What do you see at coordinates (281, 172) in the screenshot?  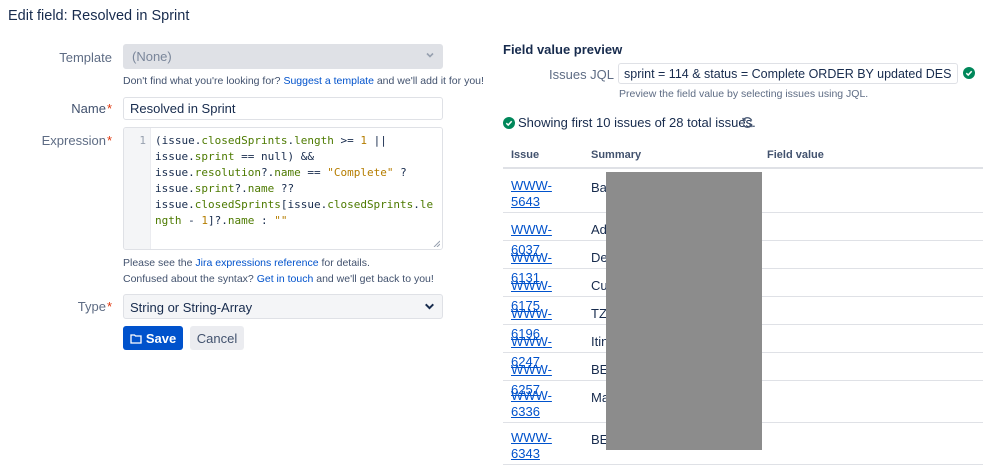 I see `code-line: issue.resolution?.name == "Complete" ?` at bounding box center [281, 172].